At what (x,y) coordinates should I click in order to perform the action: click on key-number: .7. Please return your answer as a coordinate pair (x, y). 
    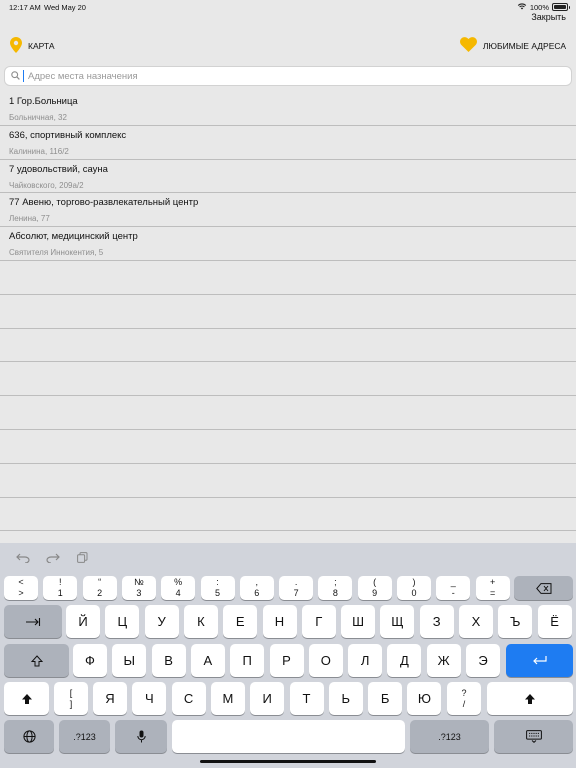
    Looking at the image, I should click on (296, 588).